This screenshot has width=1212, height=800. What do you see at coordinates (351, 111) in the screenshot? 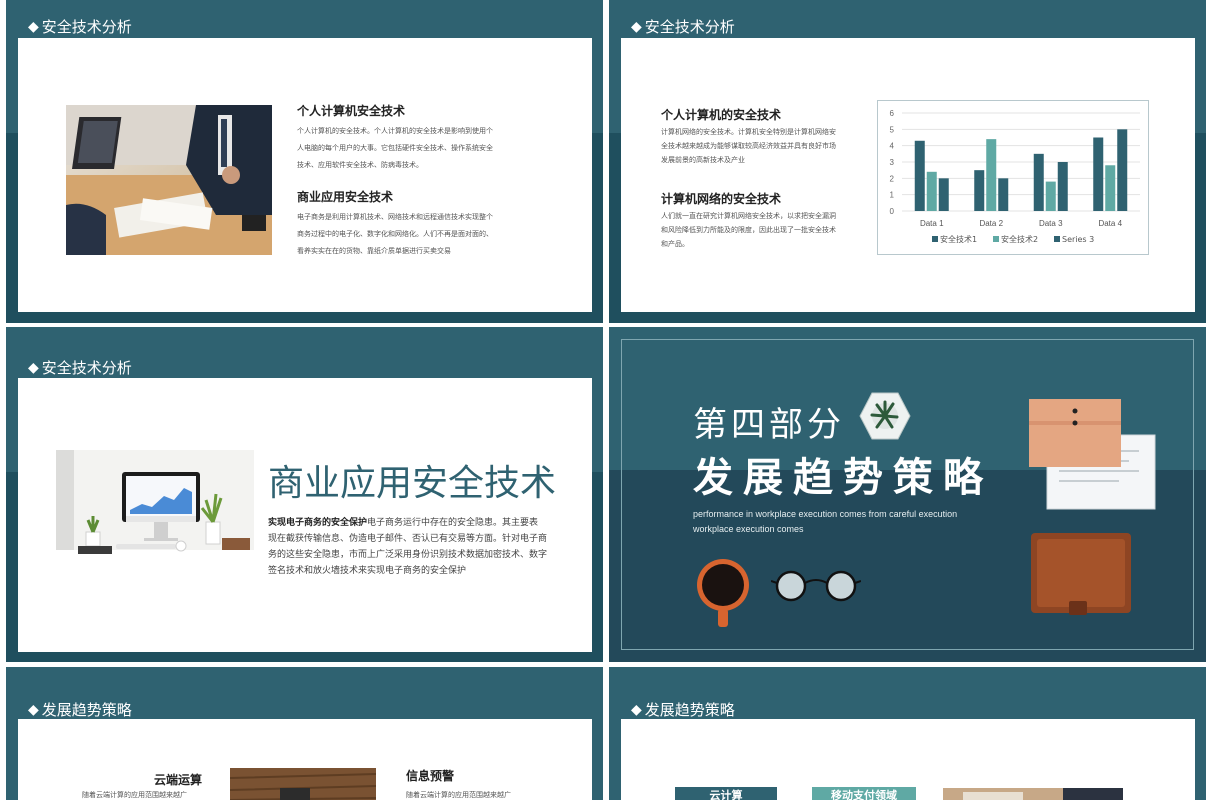
I see `subtitle-1: 个人计算机安全技术` at bounding box center [351, 111].